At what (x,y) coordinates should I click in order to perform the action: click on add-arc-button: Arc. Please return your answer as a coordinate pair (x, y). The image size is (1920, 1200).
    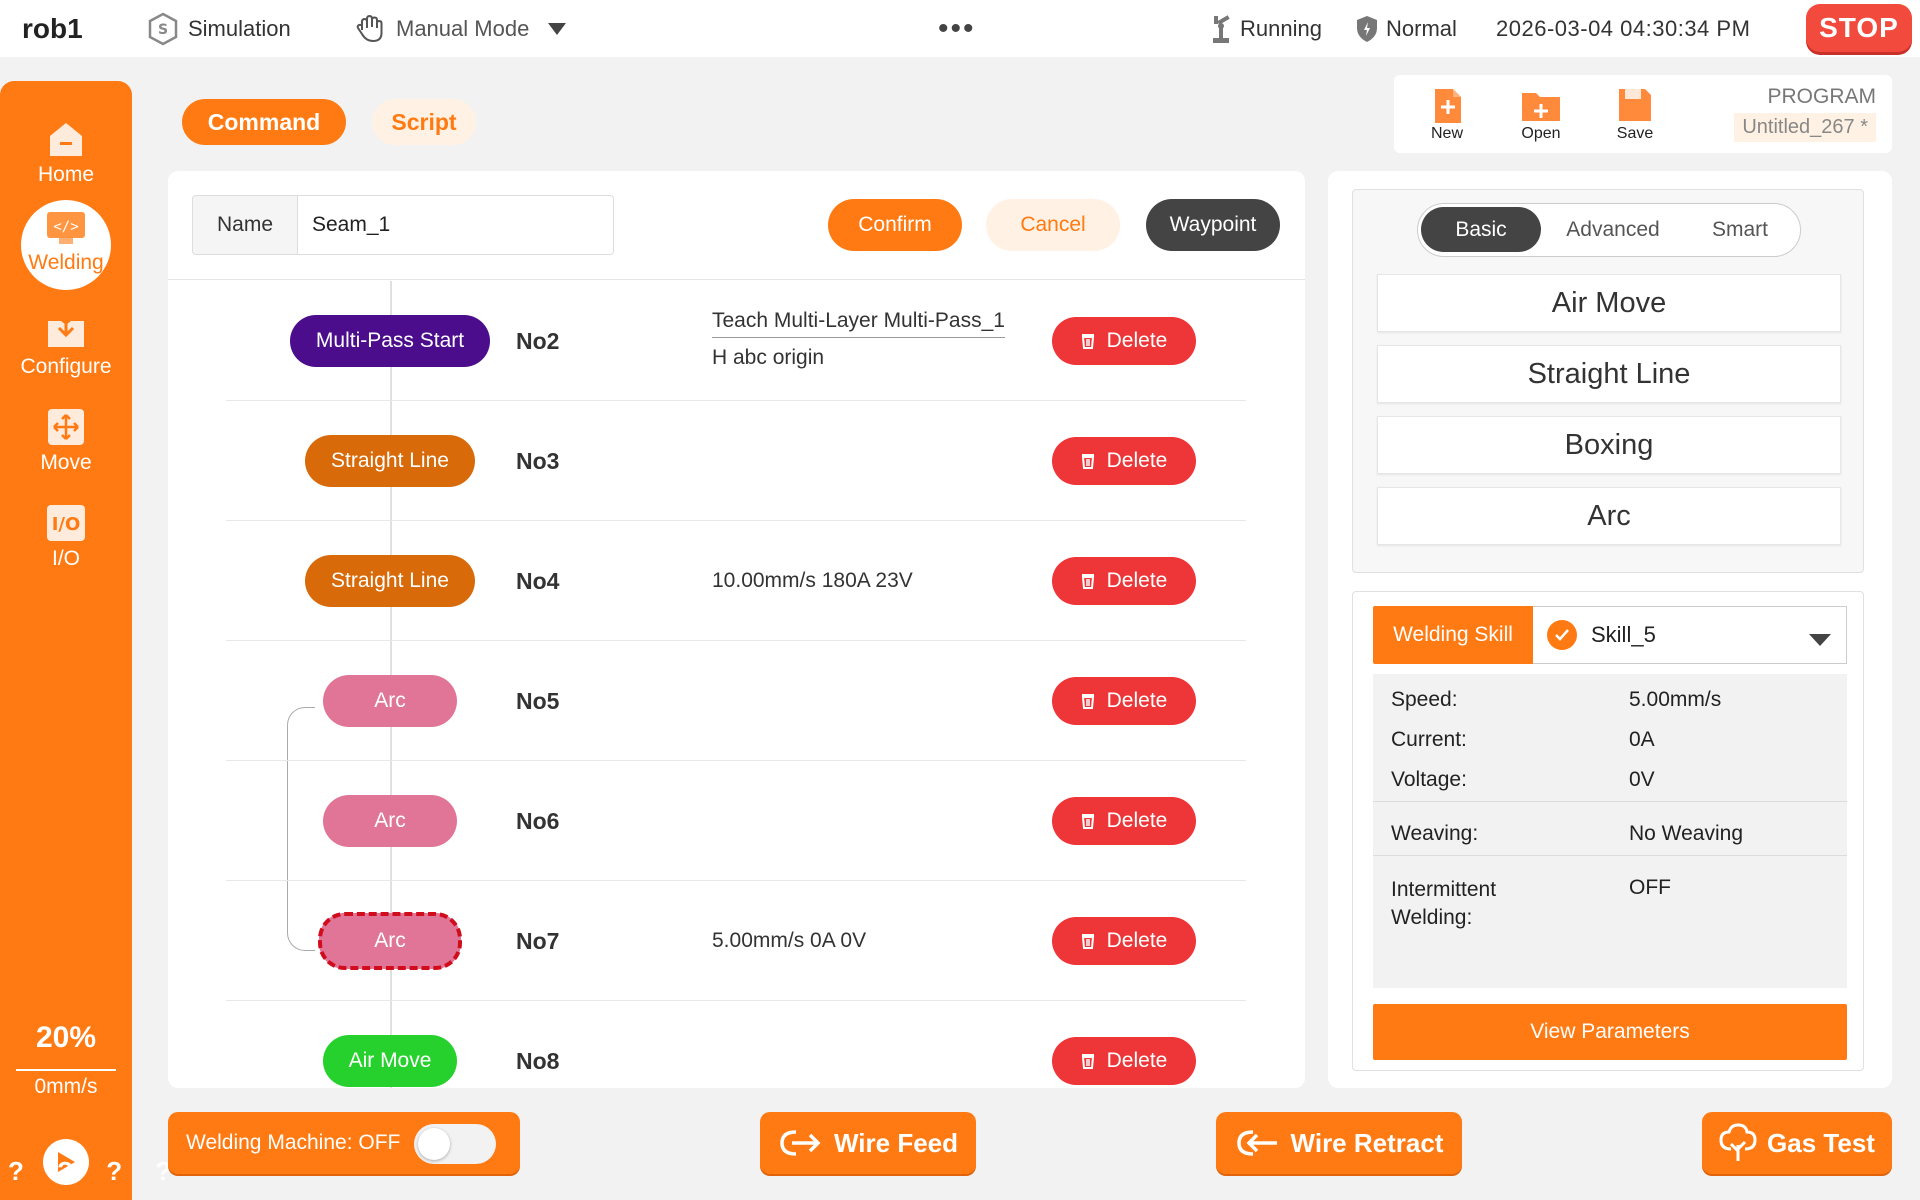
    Looking at the image, I should click on (1609, 516).